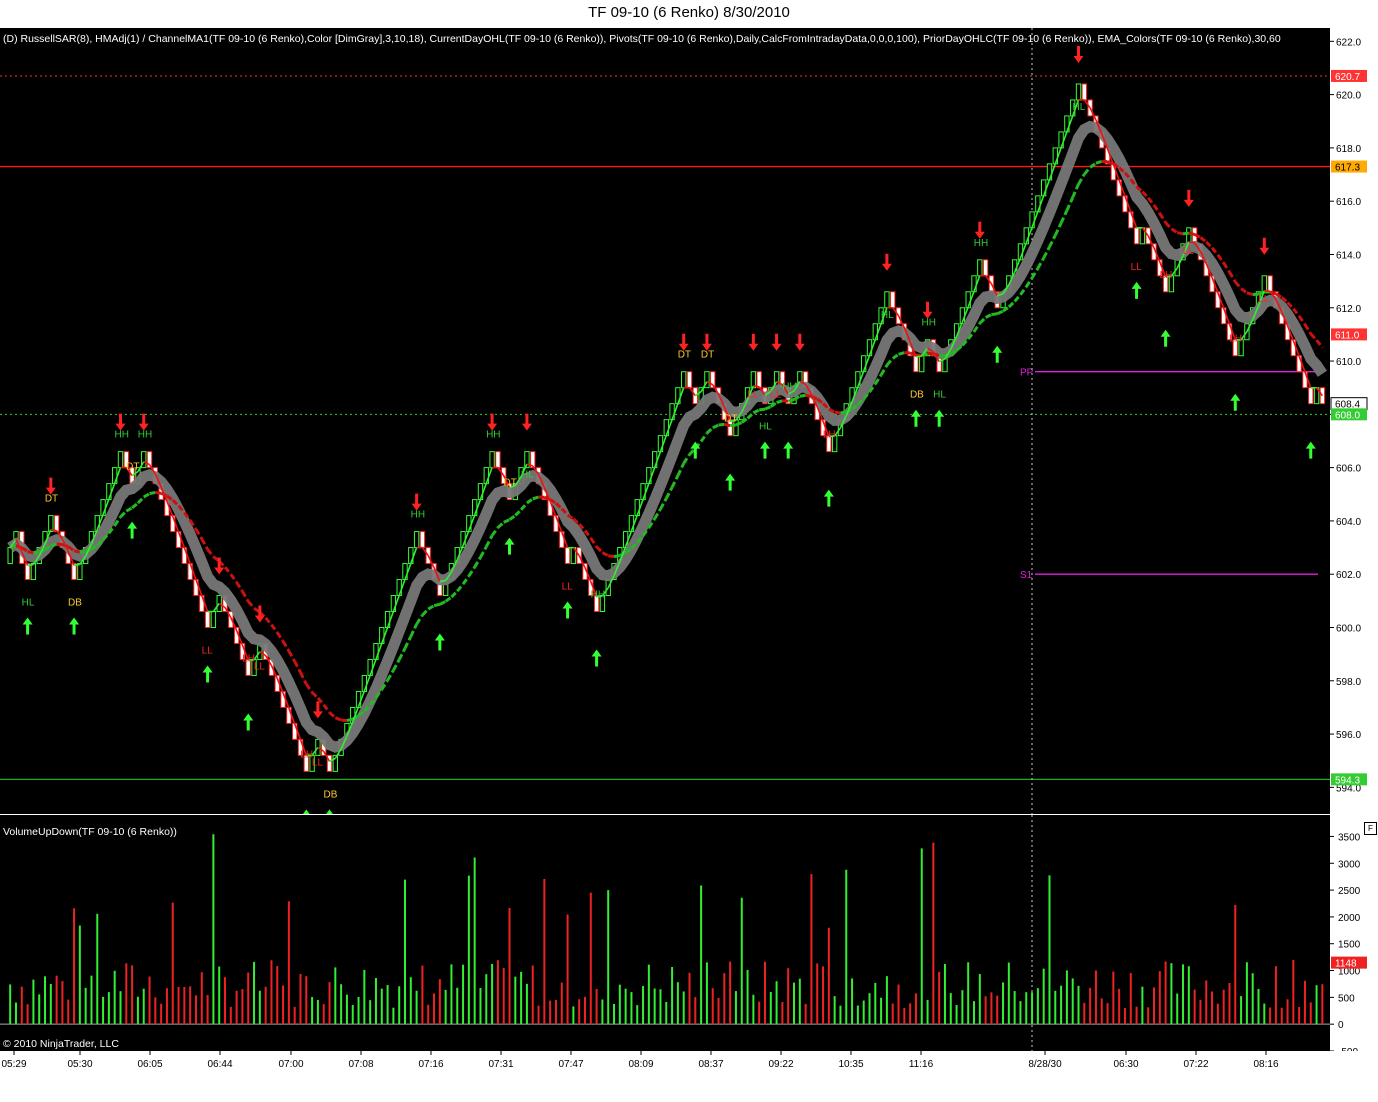 This screenshot has height=1102, width=1378. Describe the element at coordinates (1045, 1064) in the screenshot. I see `time-tick-label: 8/28/30` at that location.